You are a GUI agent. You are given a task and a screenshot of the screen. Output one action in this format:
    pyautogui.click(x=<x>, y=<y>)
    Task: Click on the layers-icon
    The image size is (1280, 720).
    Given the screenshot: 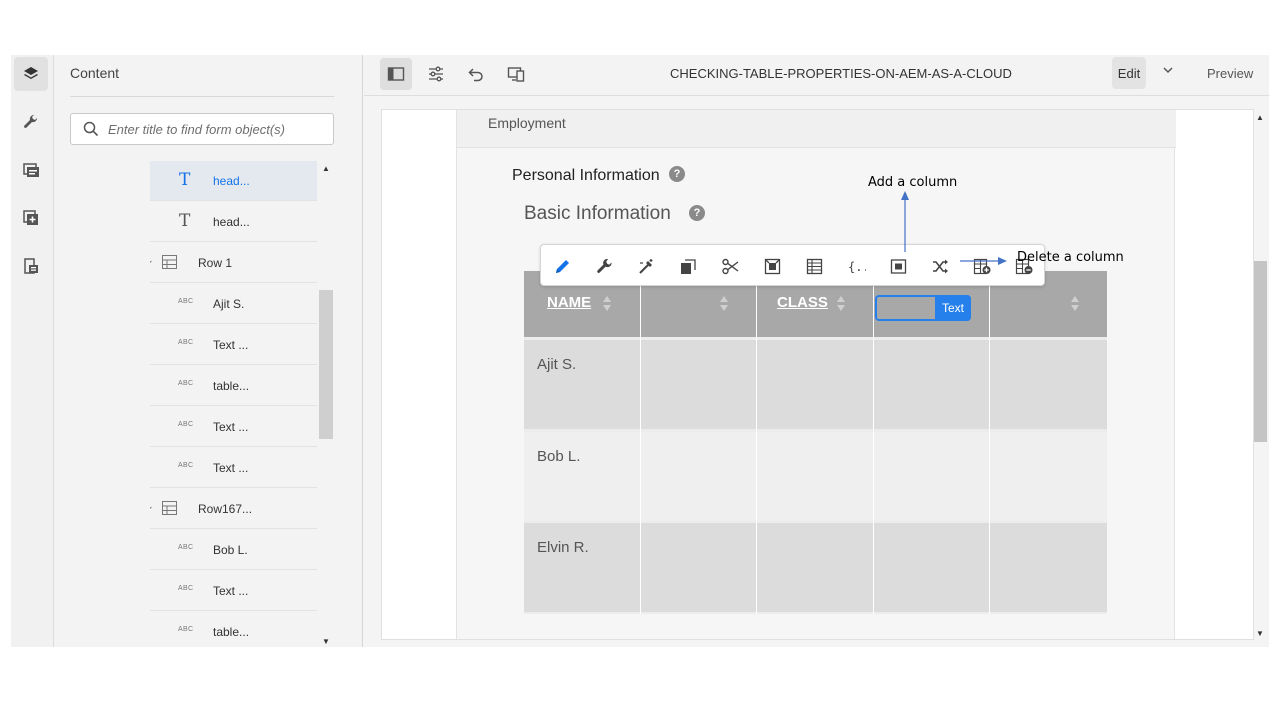 What is the action you would take?
    pyautogui.click(x=31, y=74)
    